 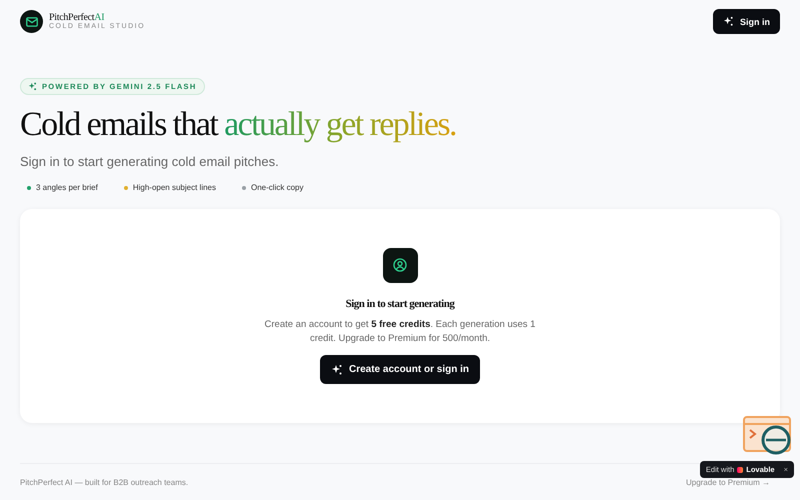 I want to click on feature-label: High-open subject lines, so click(x=174, y=187).